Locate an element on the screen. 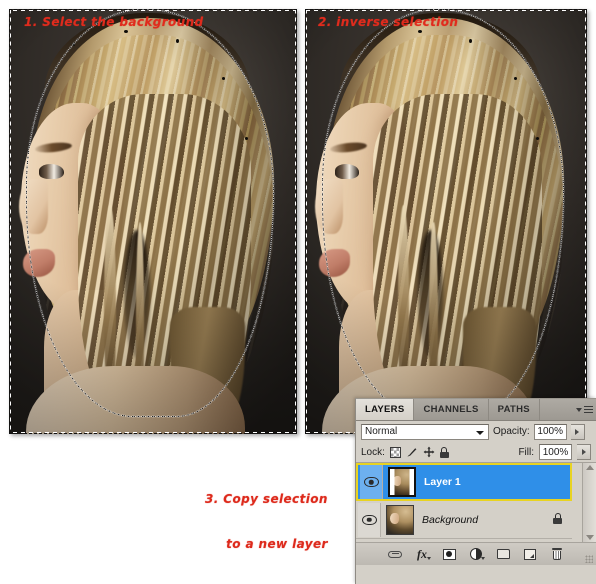 Image resolution: width=596 pixels, height=584 pixels. fill-value: 100% is located at coordinates (555, 452).